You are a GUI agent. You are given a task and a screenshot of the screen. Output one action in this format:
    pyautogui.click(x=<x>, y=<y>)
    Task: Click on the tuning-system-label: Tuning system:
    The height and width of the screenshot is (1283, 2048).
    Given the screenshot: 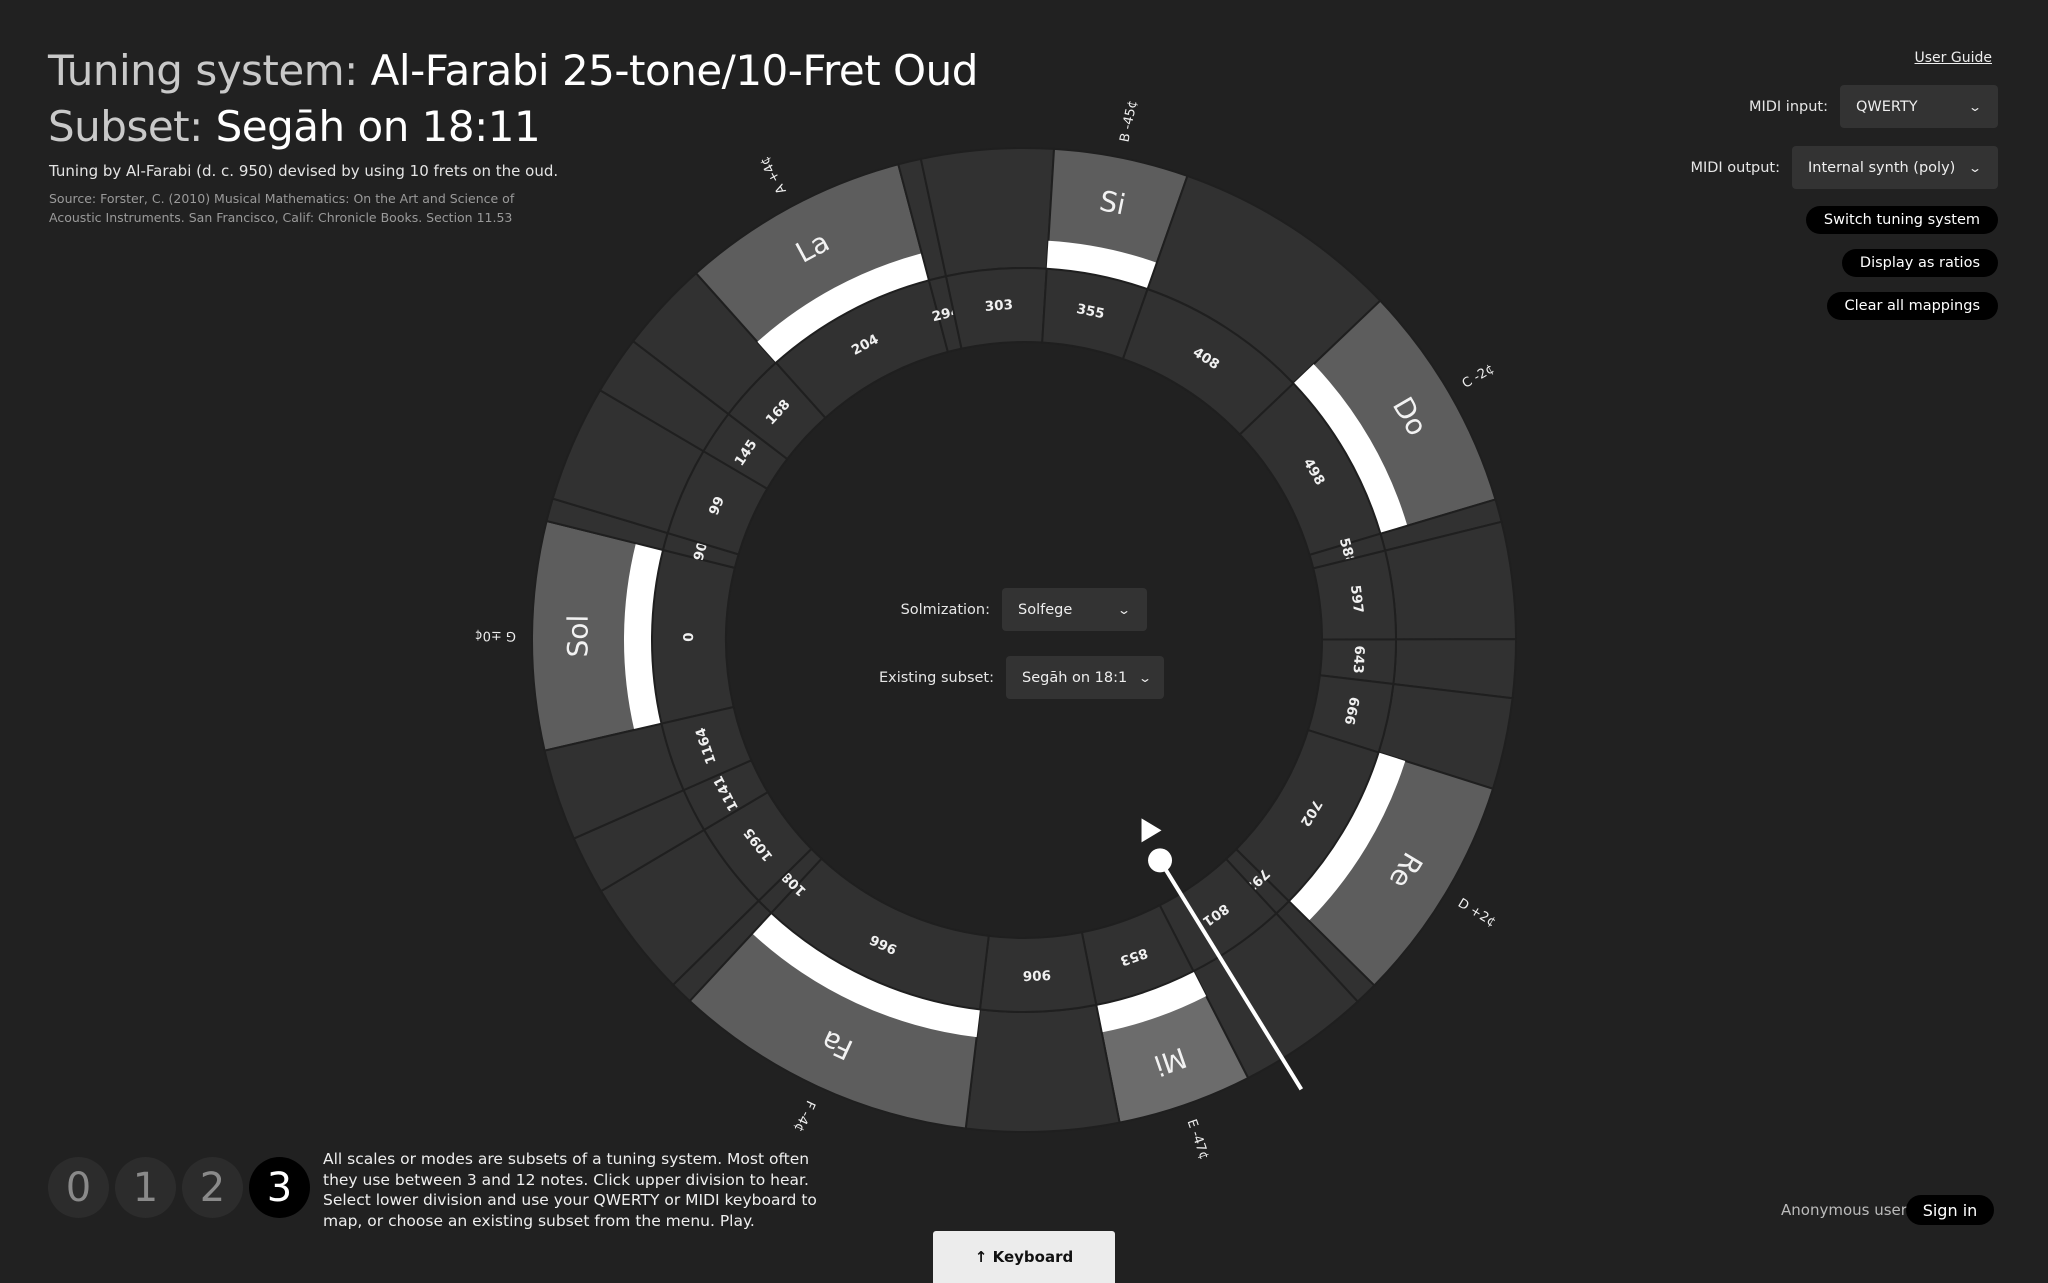 What is the action you would take?
    pyautogui.click(x=203, y=70)
    